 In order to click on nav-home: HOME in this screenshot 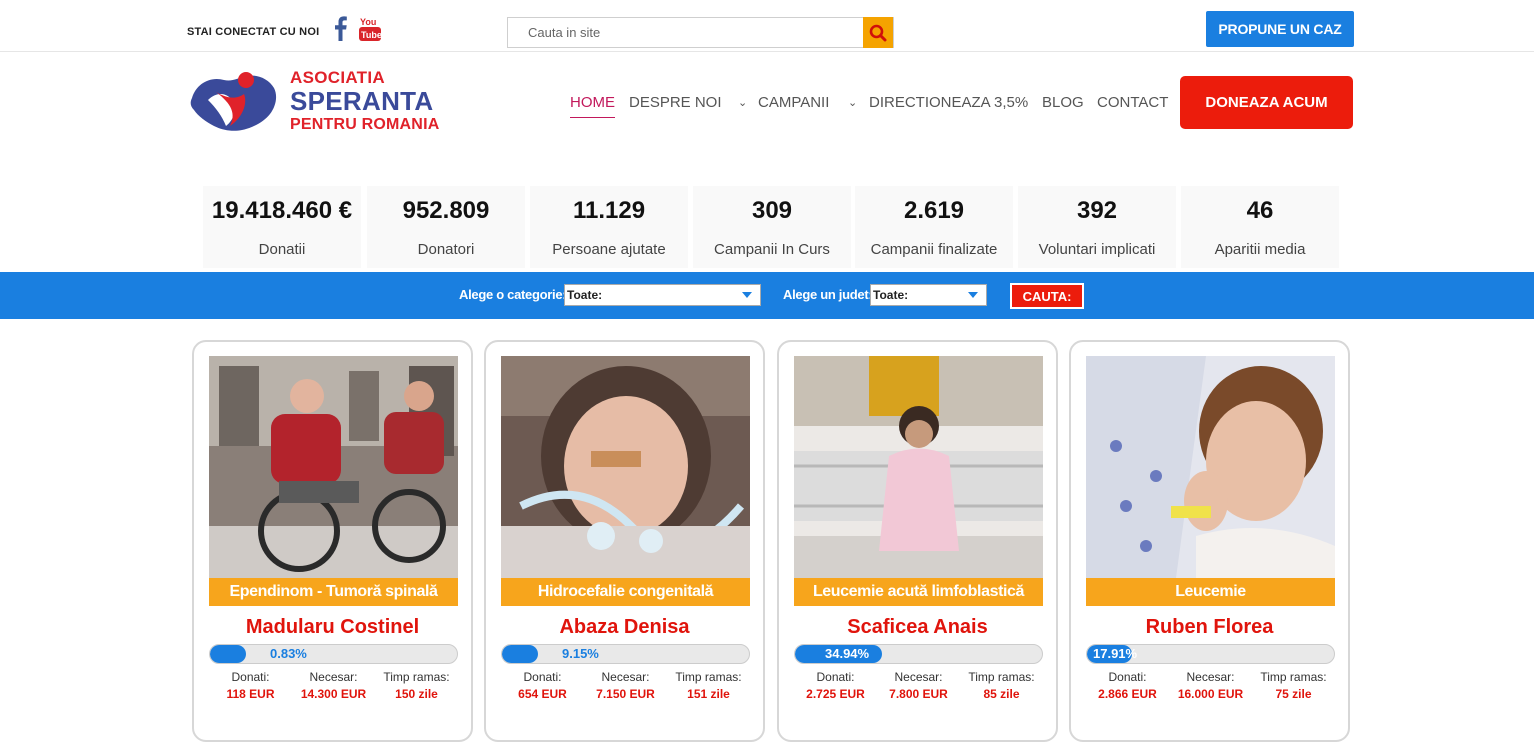, I will do `click(592, 106)`.